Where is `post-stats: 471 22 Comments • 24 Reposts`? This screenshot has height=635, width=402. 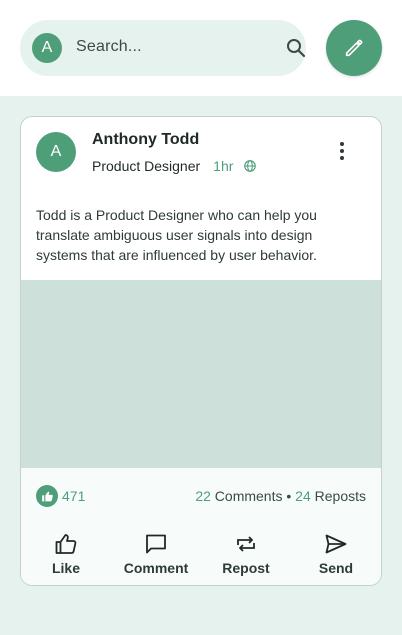 post-stats: 471 22 Comments • 24 Reposts is located at coordinates (201, 496).